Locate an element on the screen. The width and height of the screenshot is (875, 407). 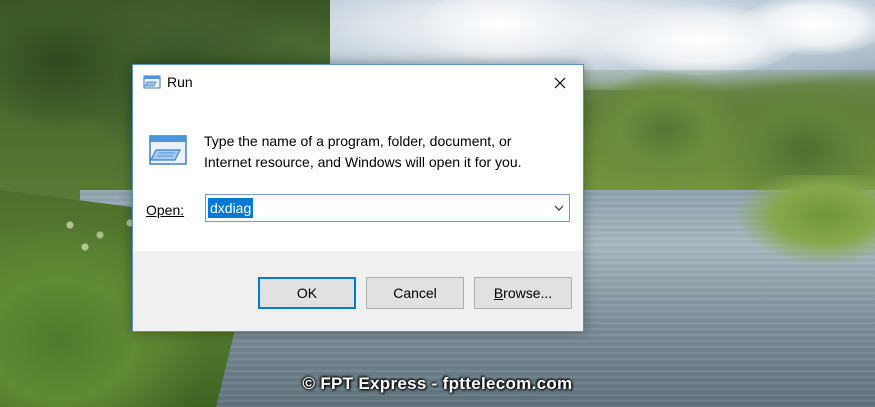
open-label: Open: is located at coordinates (165, 210).